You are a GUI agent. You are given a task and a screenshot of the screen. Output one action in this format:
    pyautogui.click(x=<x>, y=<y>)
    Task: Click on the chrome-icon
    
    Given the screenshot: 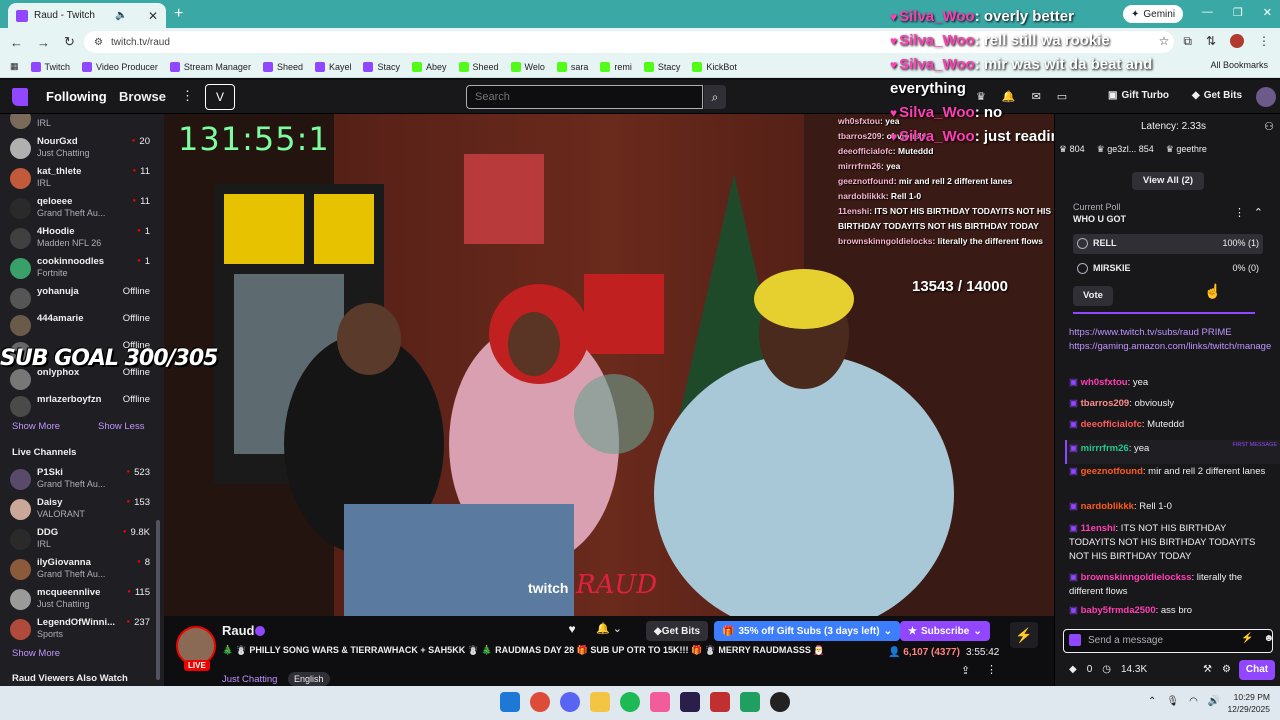 What is the action you would take?
    pyautogui.click(x=540, y=702)
    